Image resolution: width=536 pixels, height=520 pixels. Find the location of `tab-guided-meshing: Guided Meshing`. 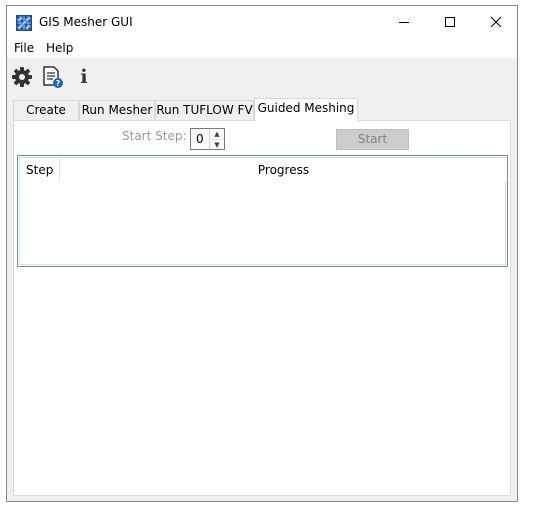

tab-guided-meshing: Guided Meshing is located at coordinates (306, 109).